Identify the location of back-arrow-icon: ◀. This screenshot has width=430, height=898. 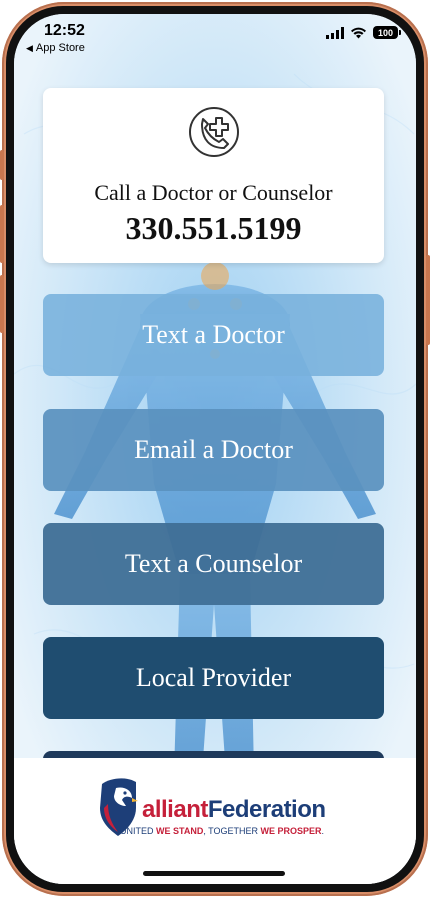
(29, 48).